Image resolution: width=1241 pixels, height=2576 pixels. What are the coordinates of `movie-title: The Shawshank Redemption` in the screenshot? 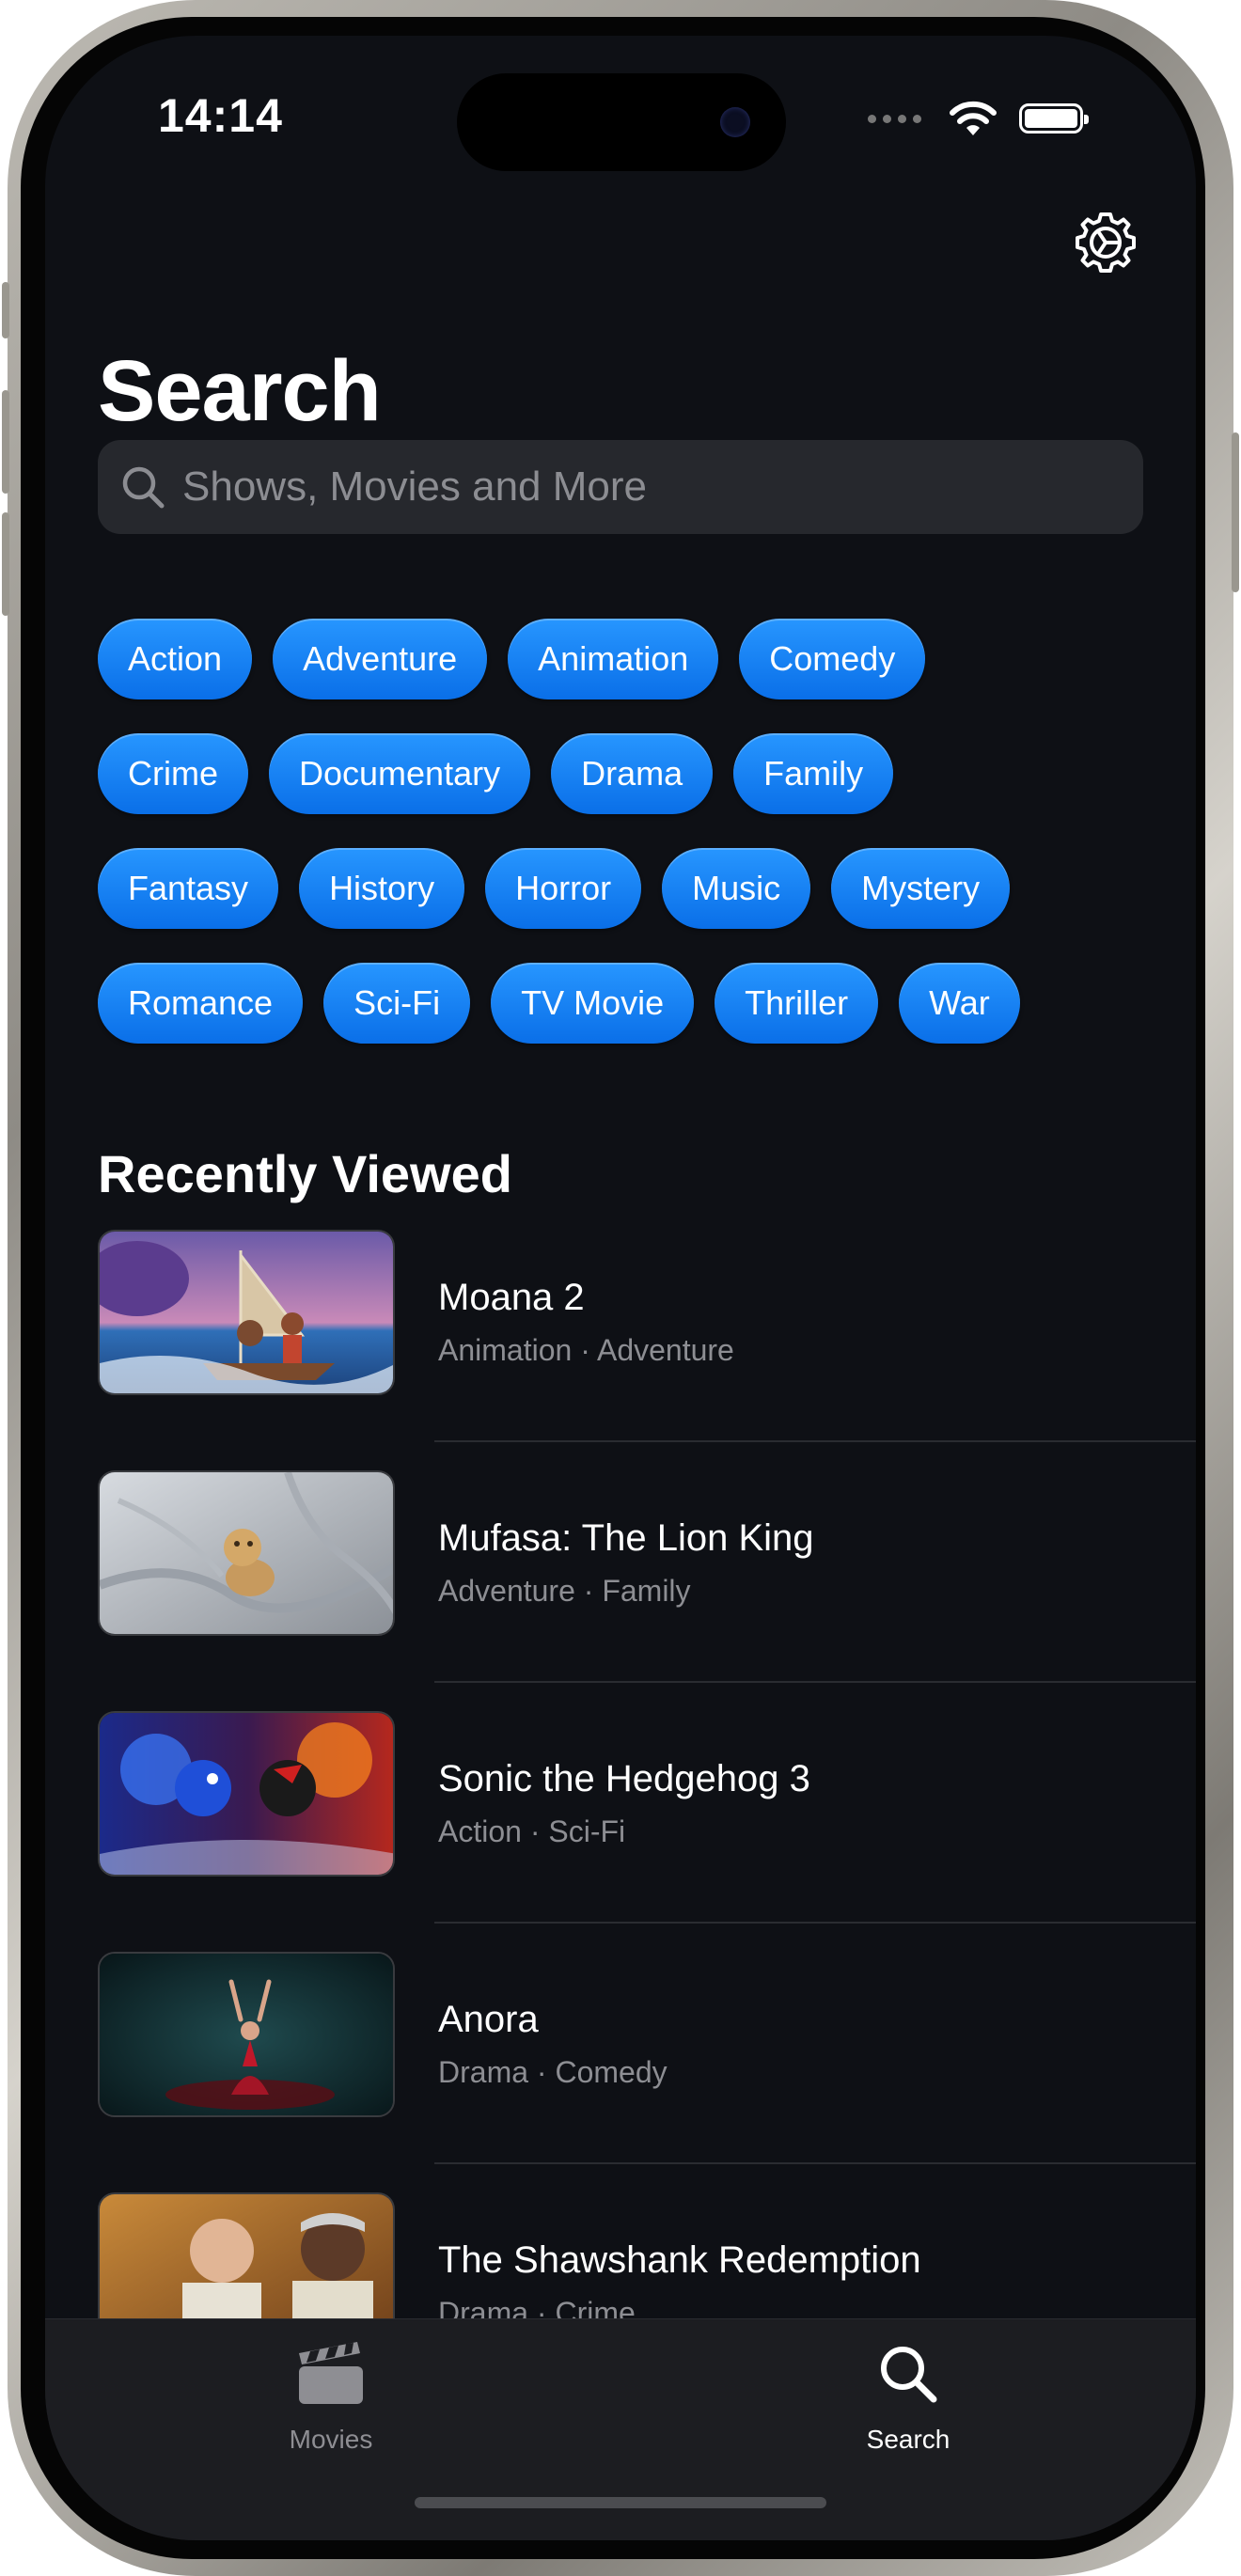 It's located at (680, 2260).